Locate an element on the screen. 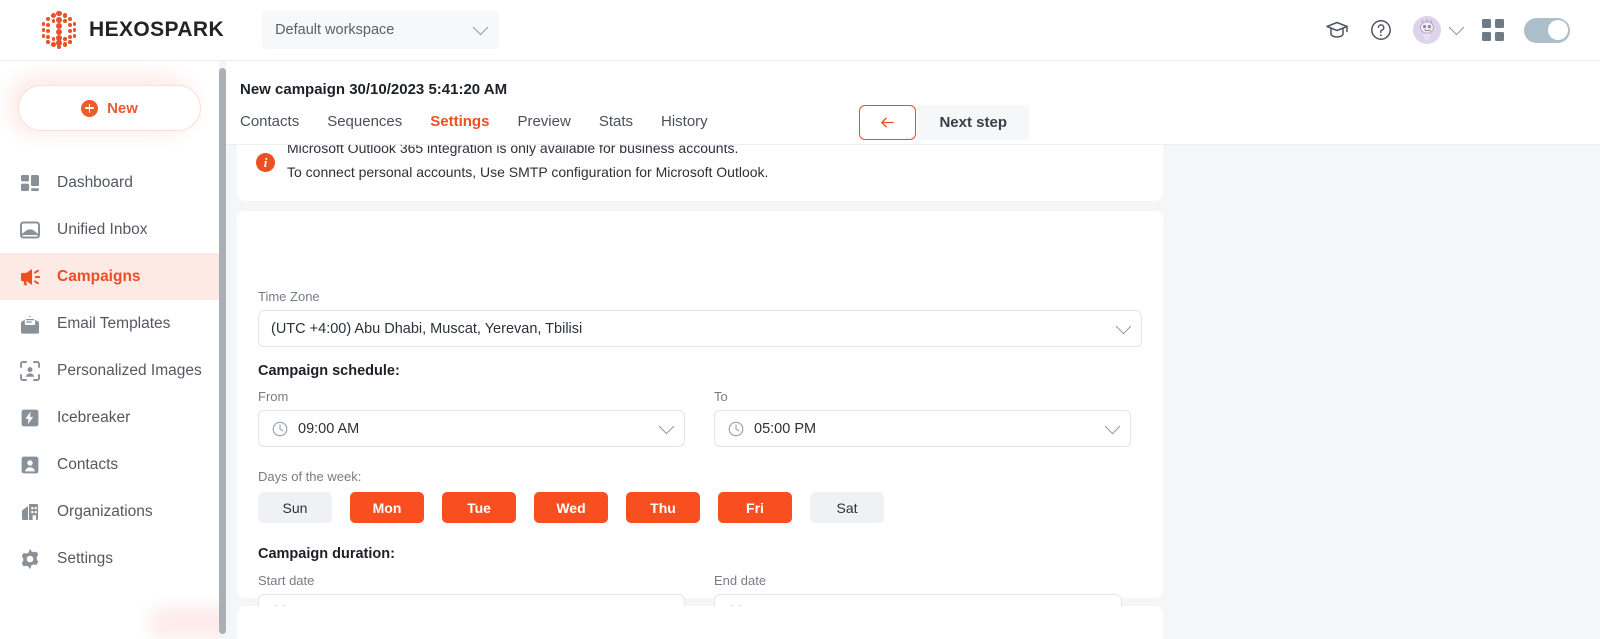 This screenshot has width=1600, height=639. schedule-to-field: To 05:00 PM is located at coordinates (922, 418).